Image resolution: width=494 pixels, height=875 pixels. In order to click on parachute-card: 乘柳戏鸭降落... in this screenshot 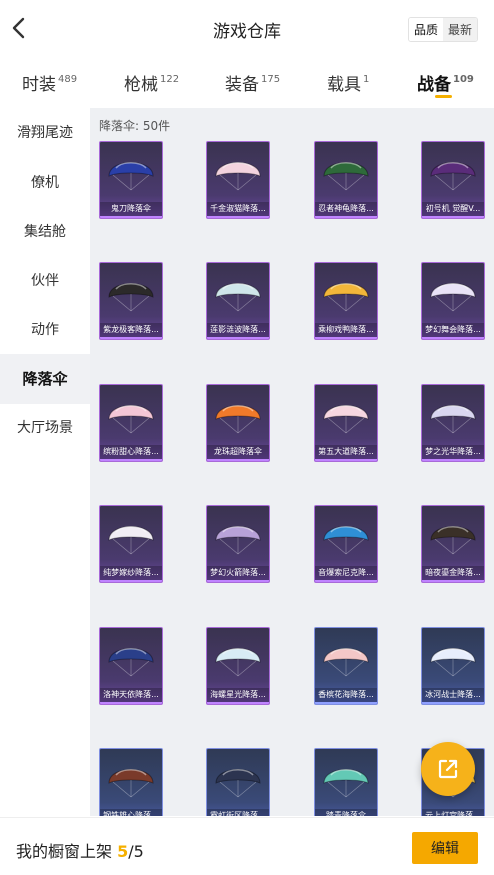, I will do `click(346, 301)`.